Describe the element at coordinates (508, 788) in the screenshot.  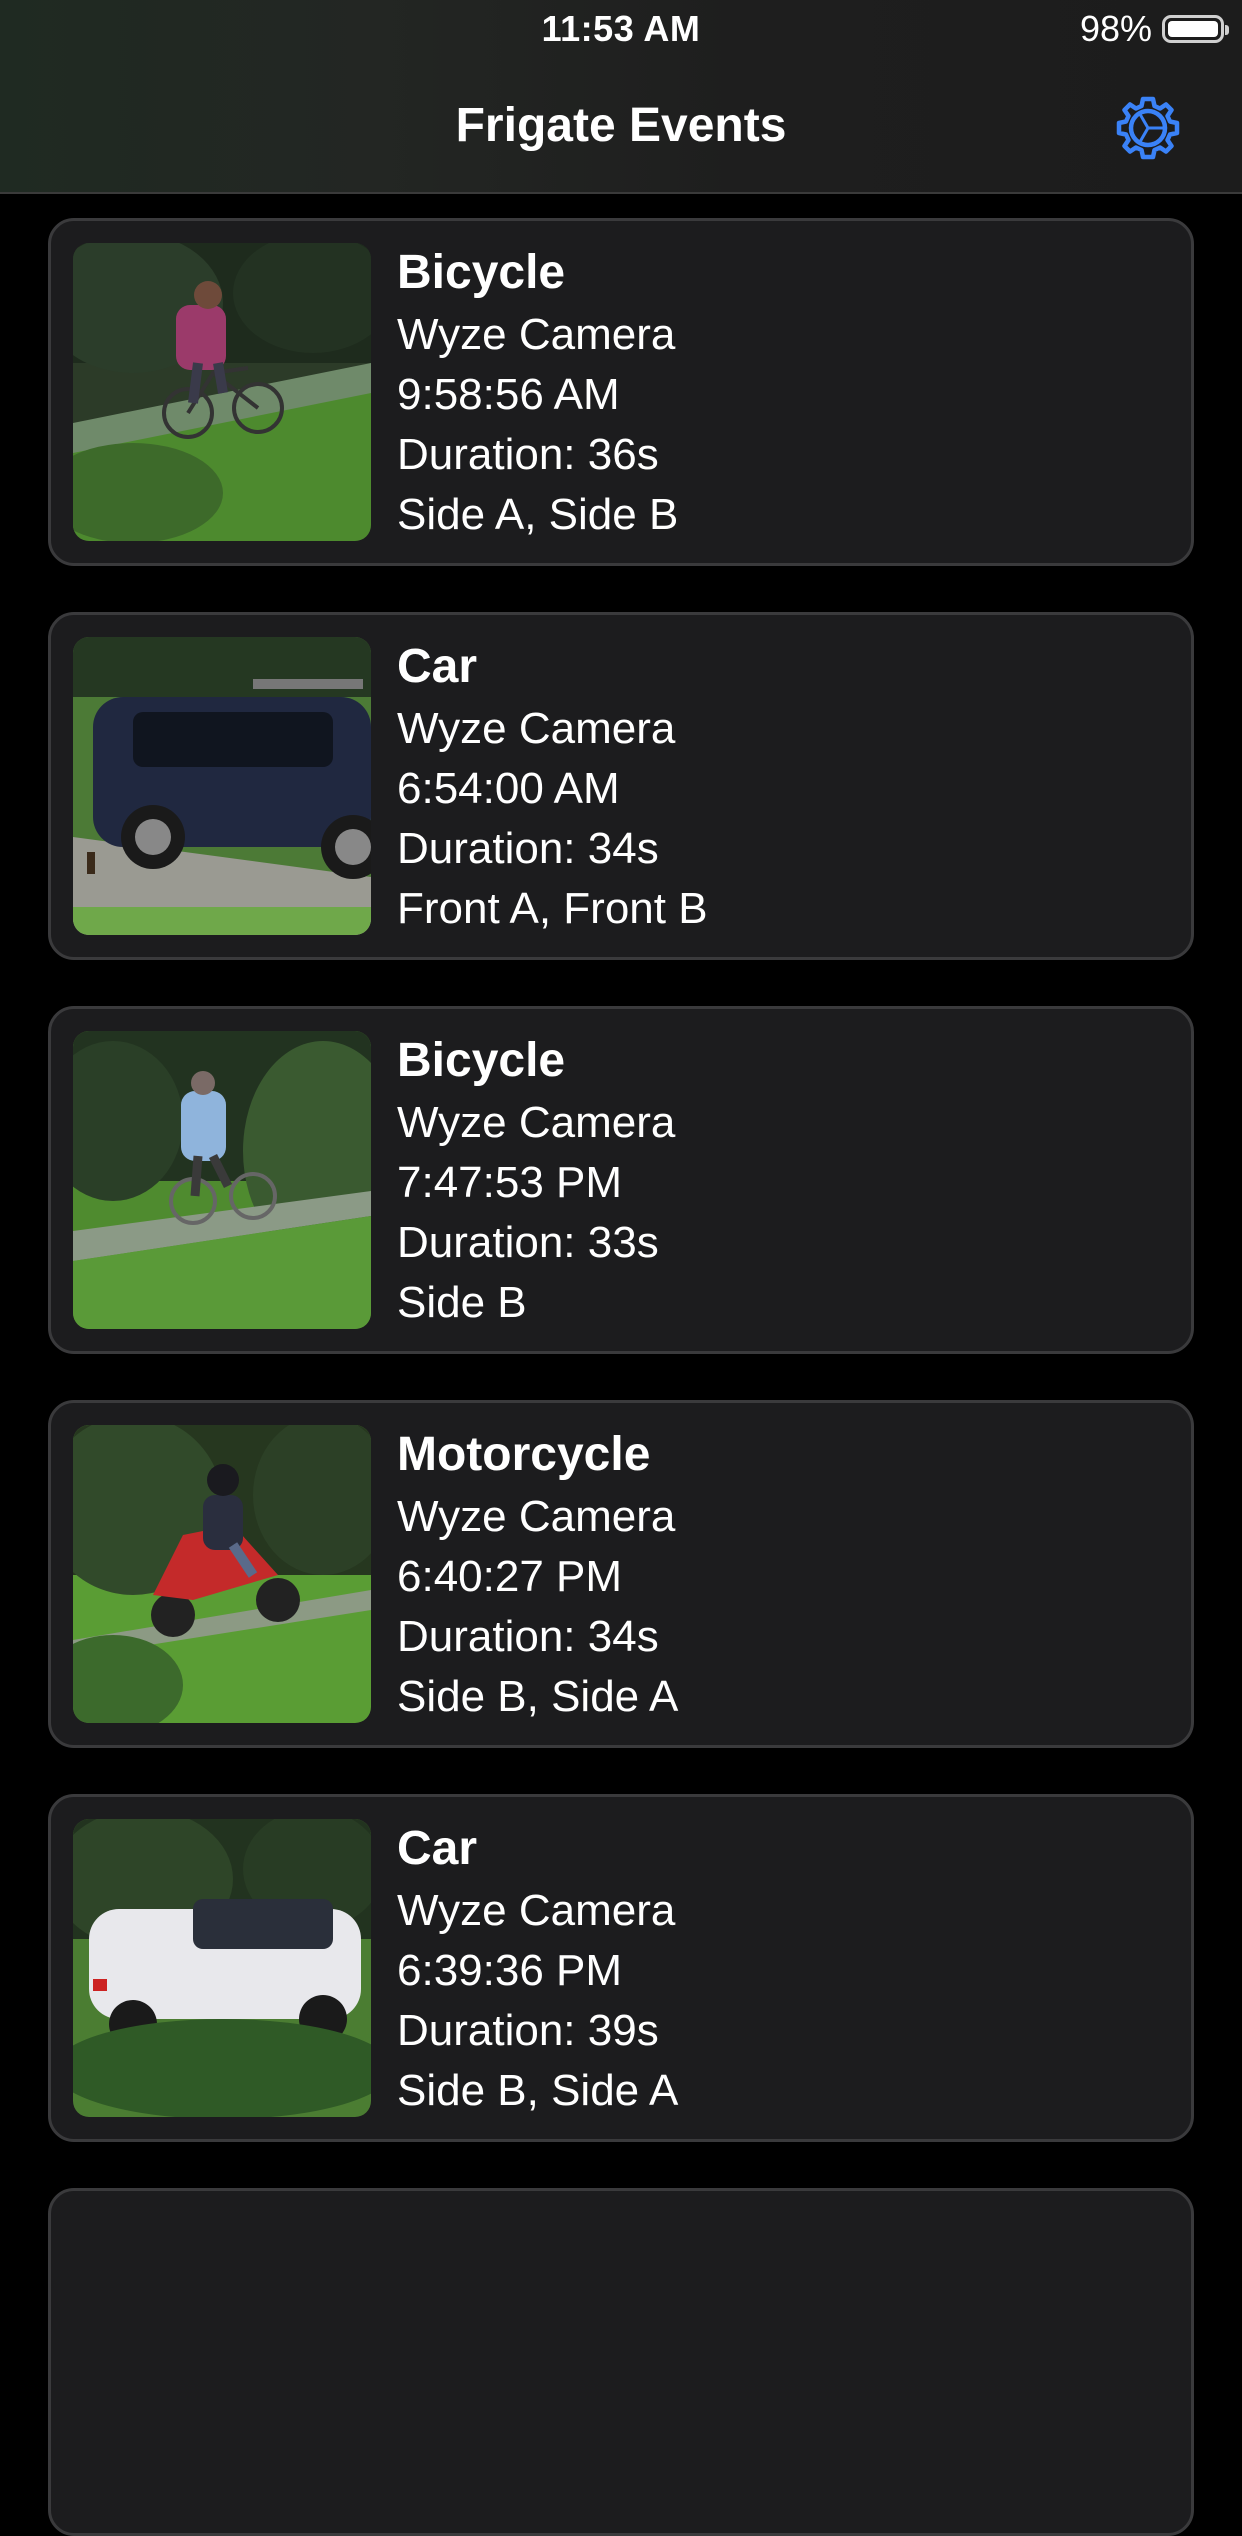
I see `event-time: 6:54:00 AM` at that location.